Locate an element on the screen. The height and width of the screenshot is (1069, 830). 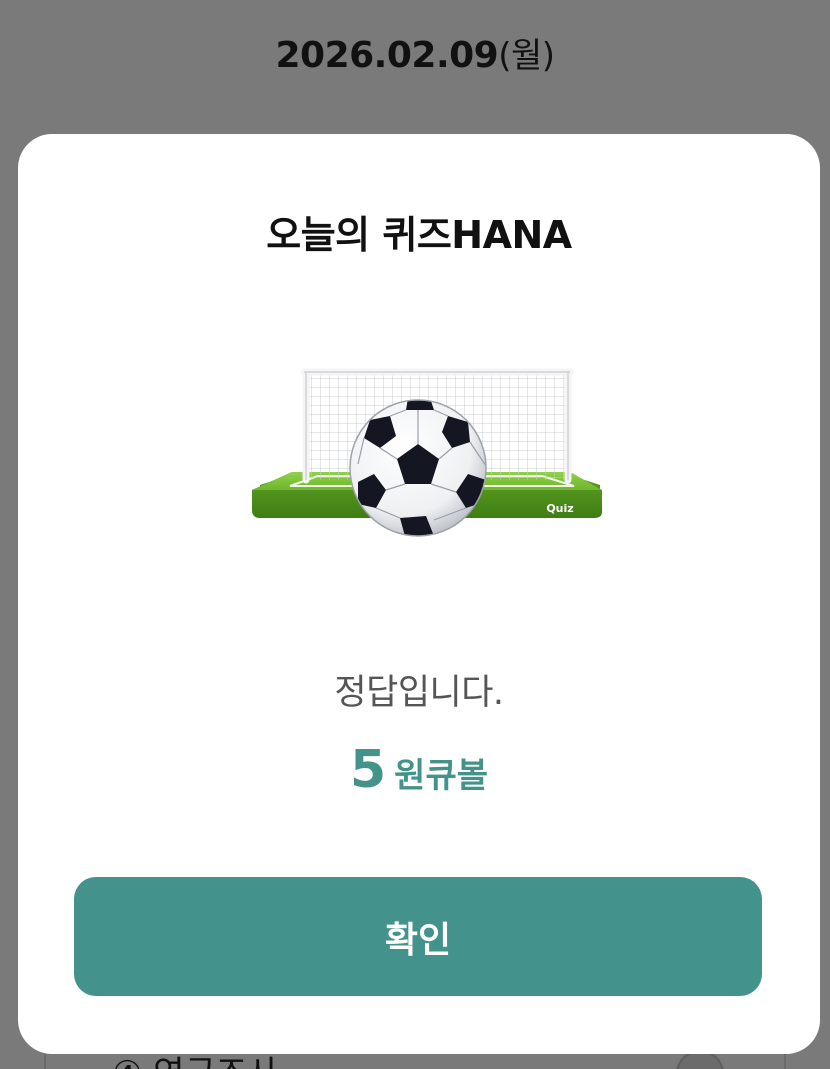
confirm-button: 확인 is located at coordinates (418, 936).